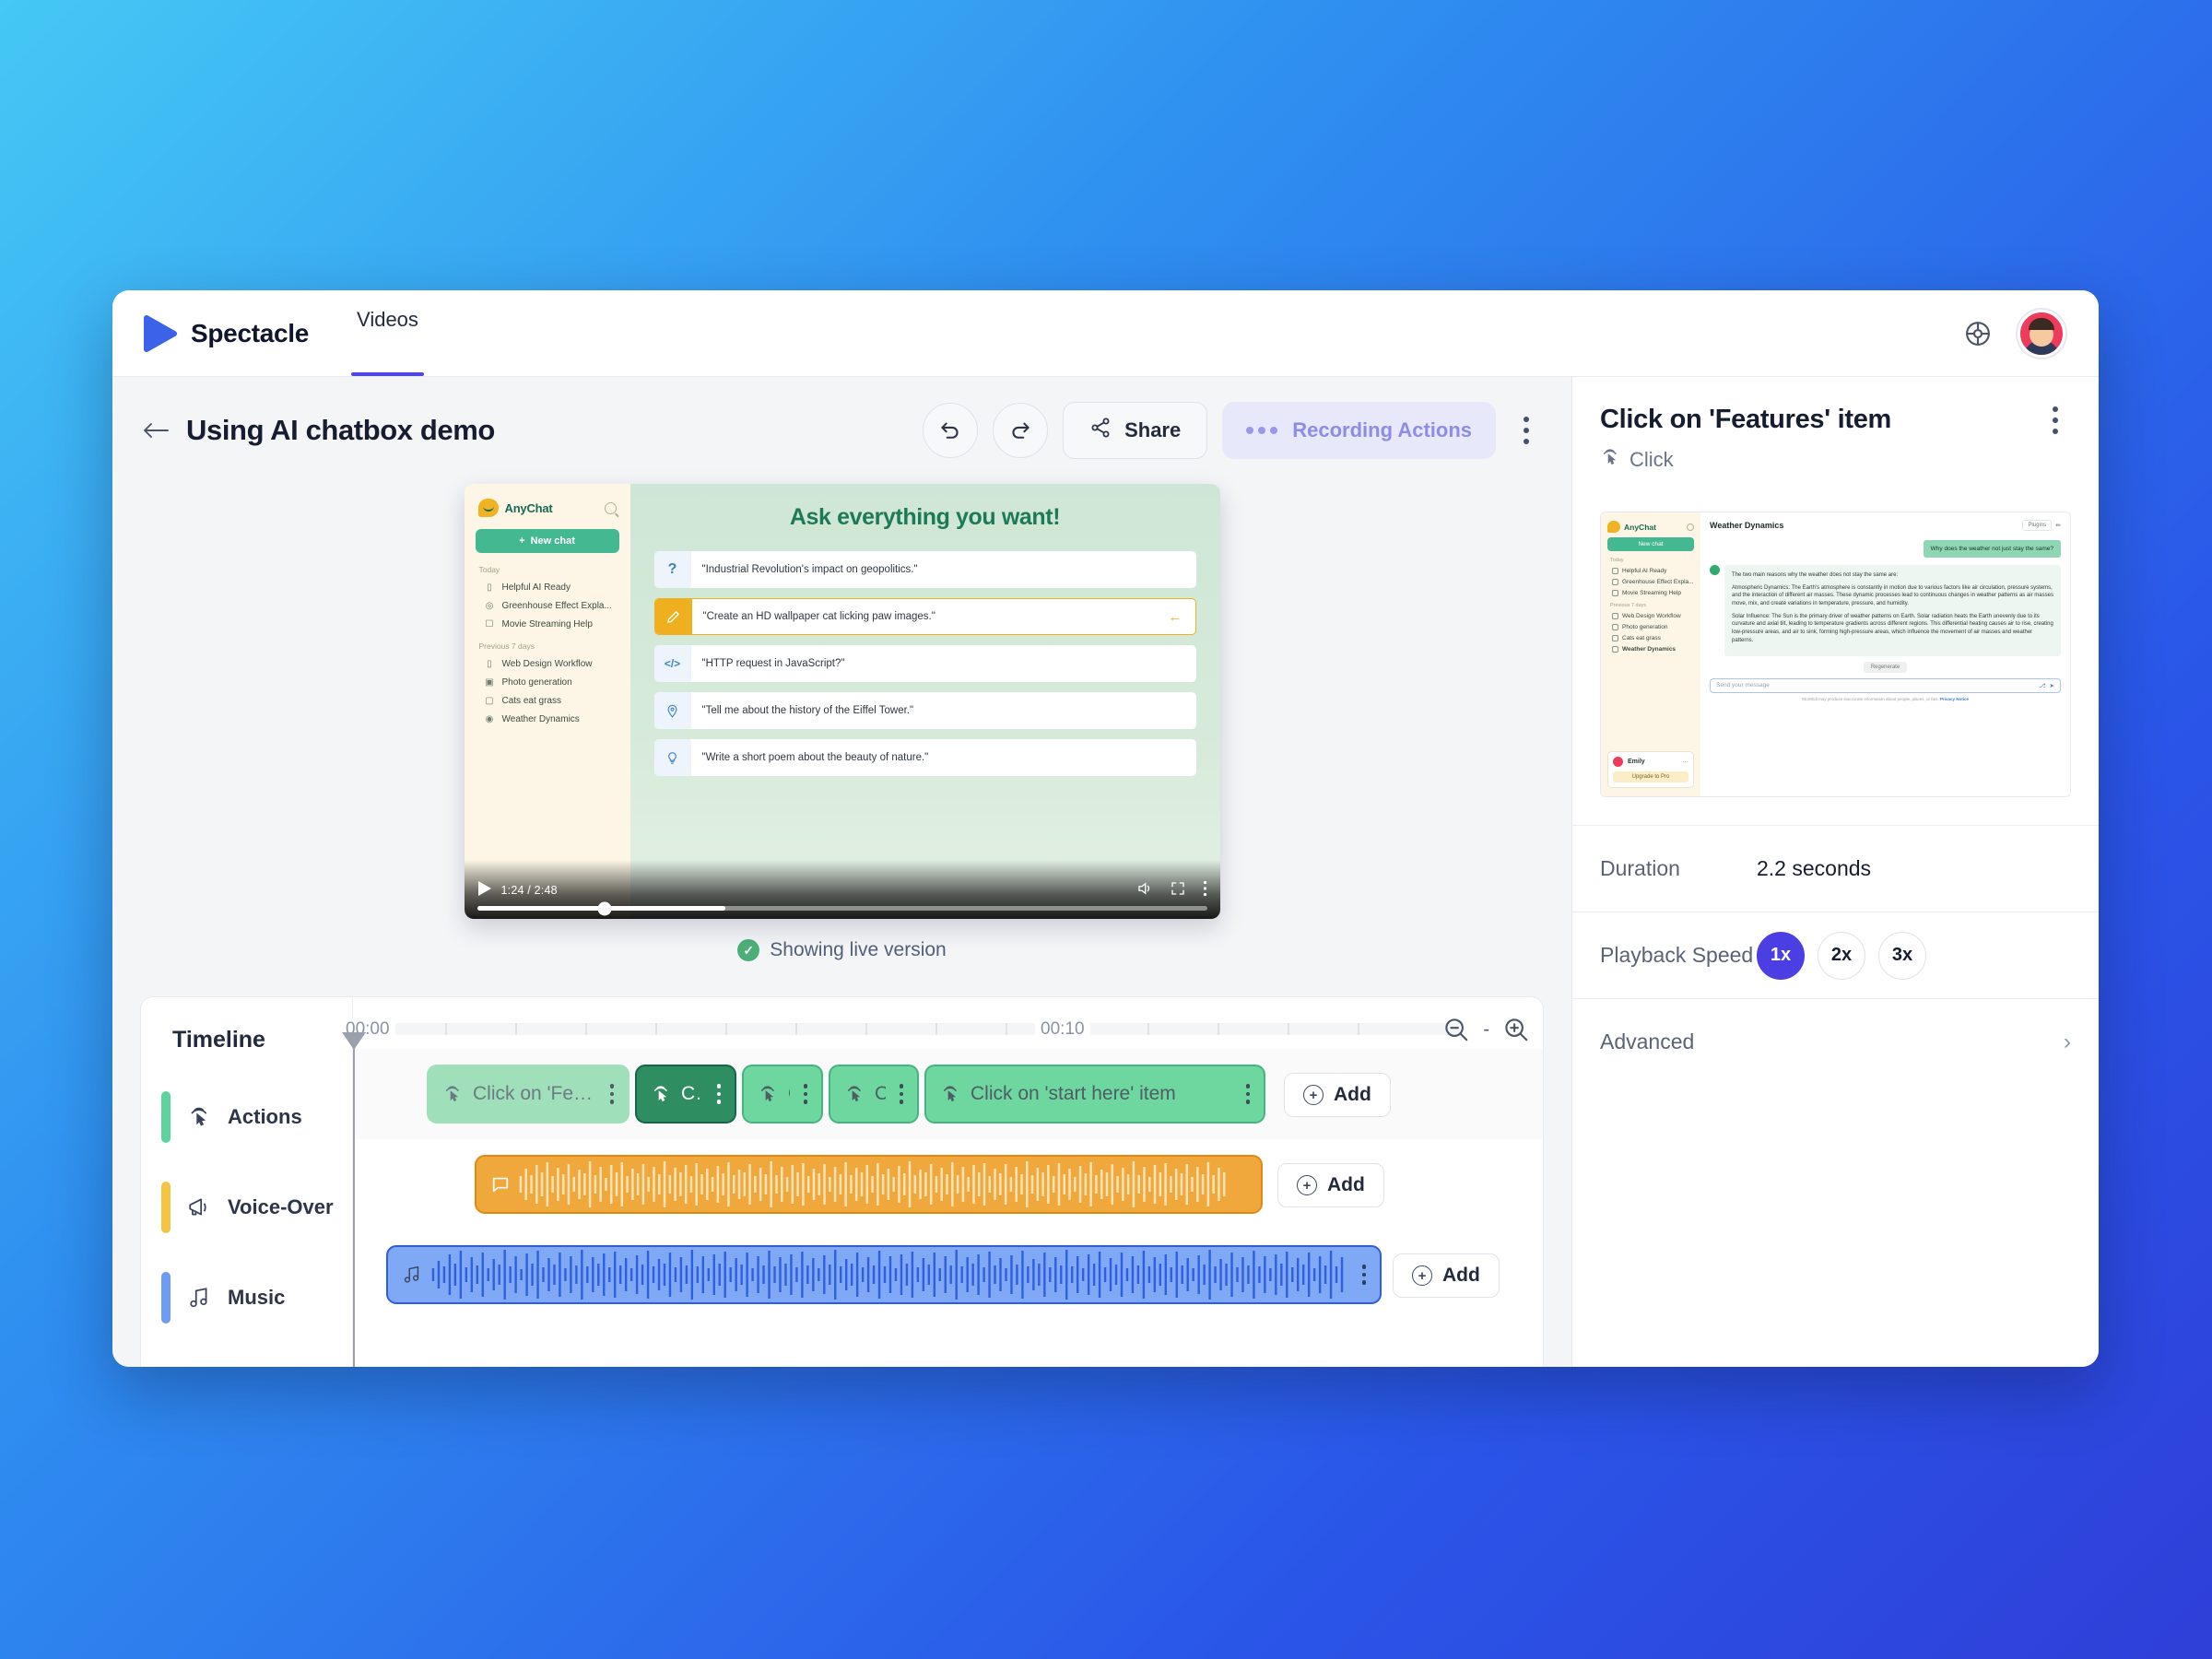 This screenshot has width=2212, height=1659. Describe the element at coordinates (672, 710) in the screenshot. I see `location-pin-icon` at that location.